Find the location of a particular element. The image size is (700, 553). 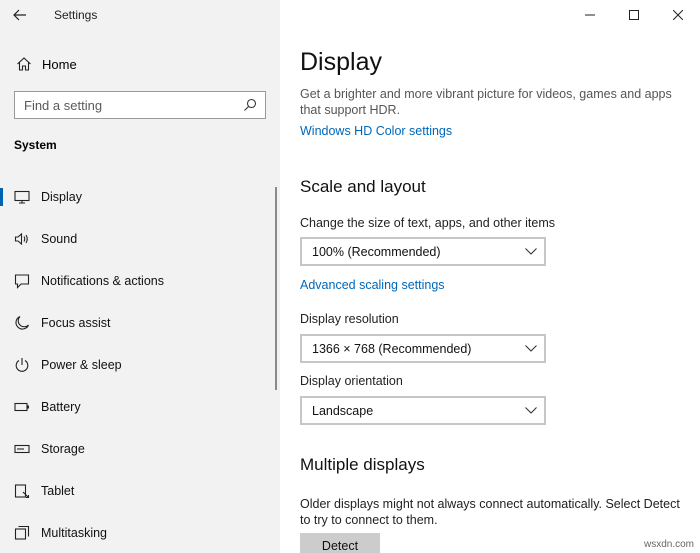

storage-icon is located at coordinates (22, 449).